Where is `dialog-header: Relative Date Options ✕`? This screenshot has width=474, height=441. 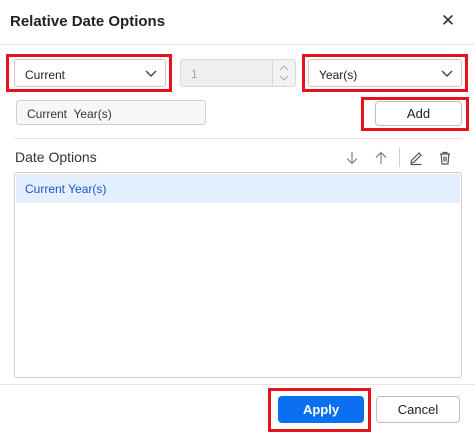 dialog-header: Relative Date Options ✕ is located at coordinates (237, 22).